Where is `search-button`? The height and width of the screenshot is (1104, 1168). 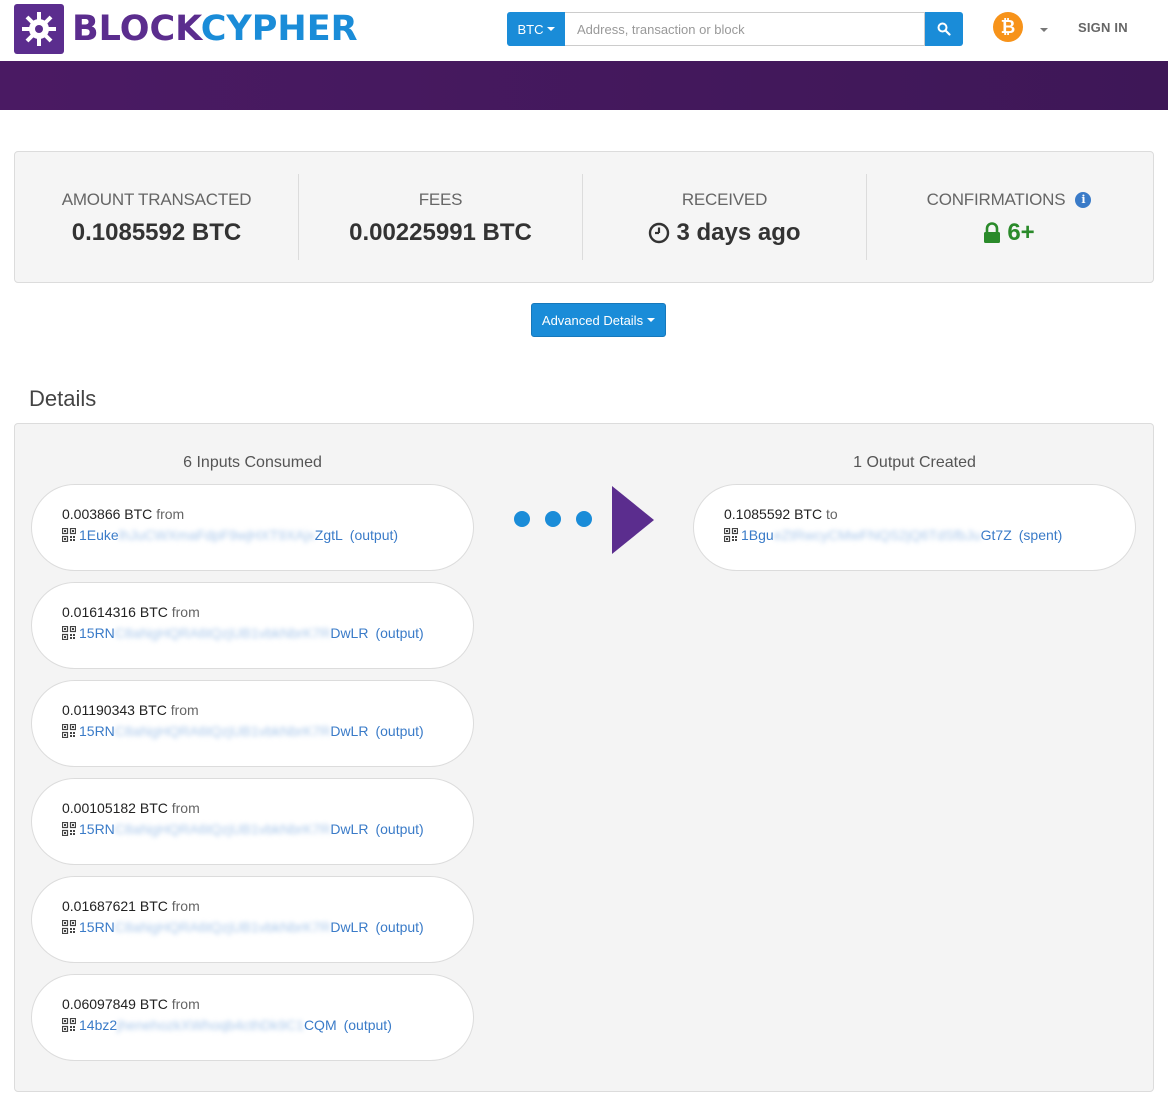
search-button is located at coordinates (944, 29).